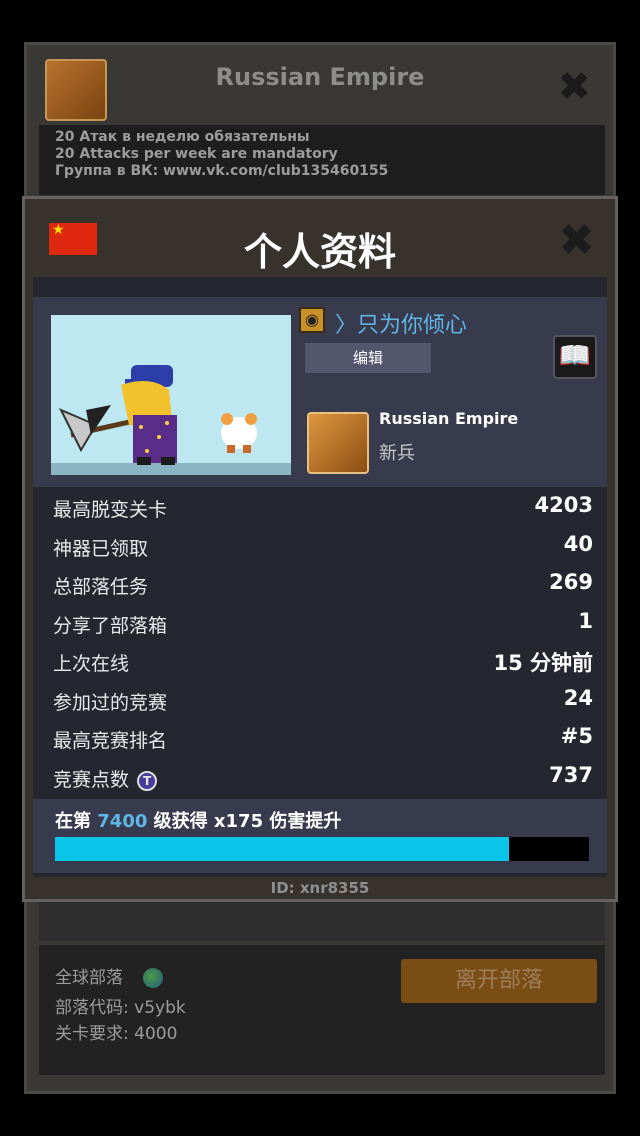 The height and width of the screenshot is (1136, 640). I want to click on stat-label: 分享了部落箱, so click(110, 625).